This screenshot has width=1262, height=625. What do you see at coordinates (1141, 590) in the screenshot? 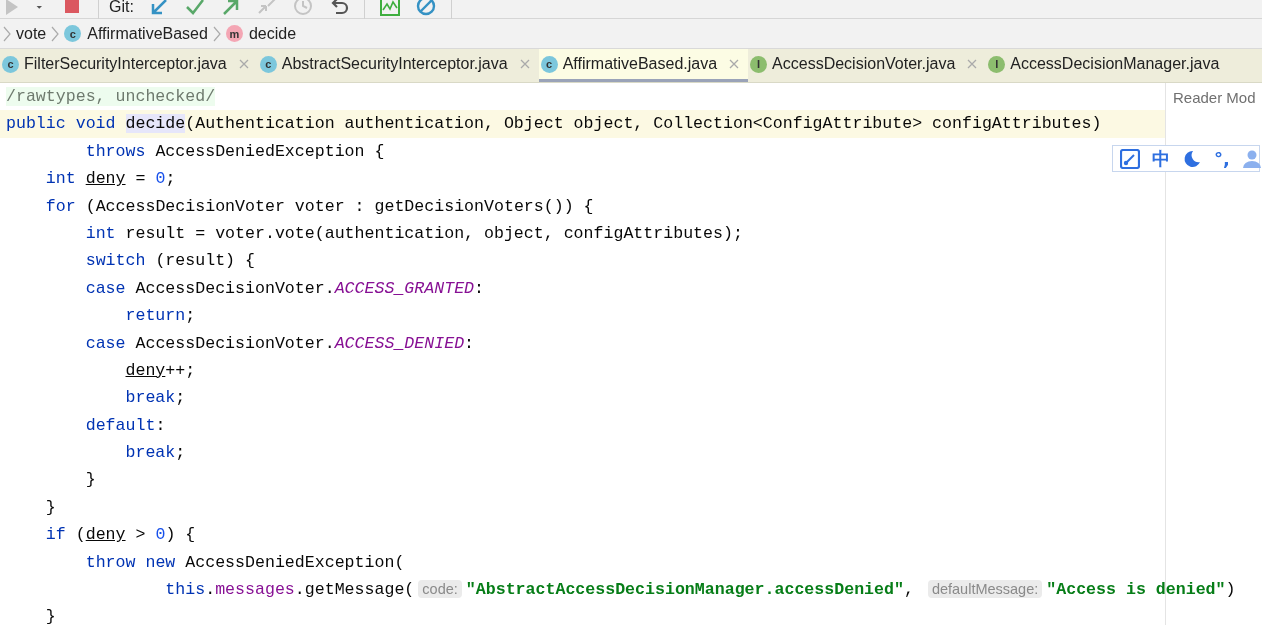
I see `code-text: "Access is denied")` at bounding box center [1141, 590].